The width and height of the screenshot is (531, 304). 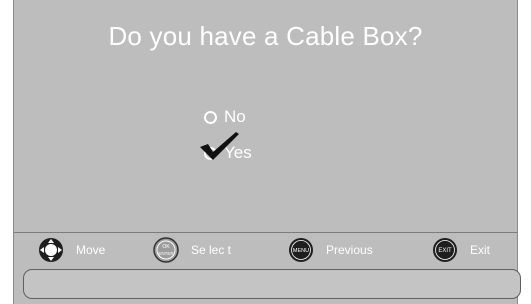 I want to click on dpad-icon, so click(x=51, y=250).